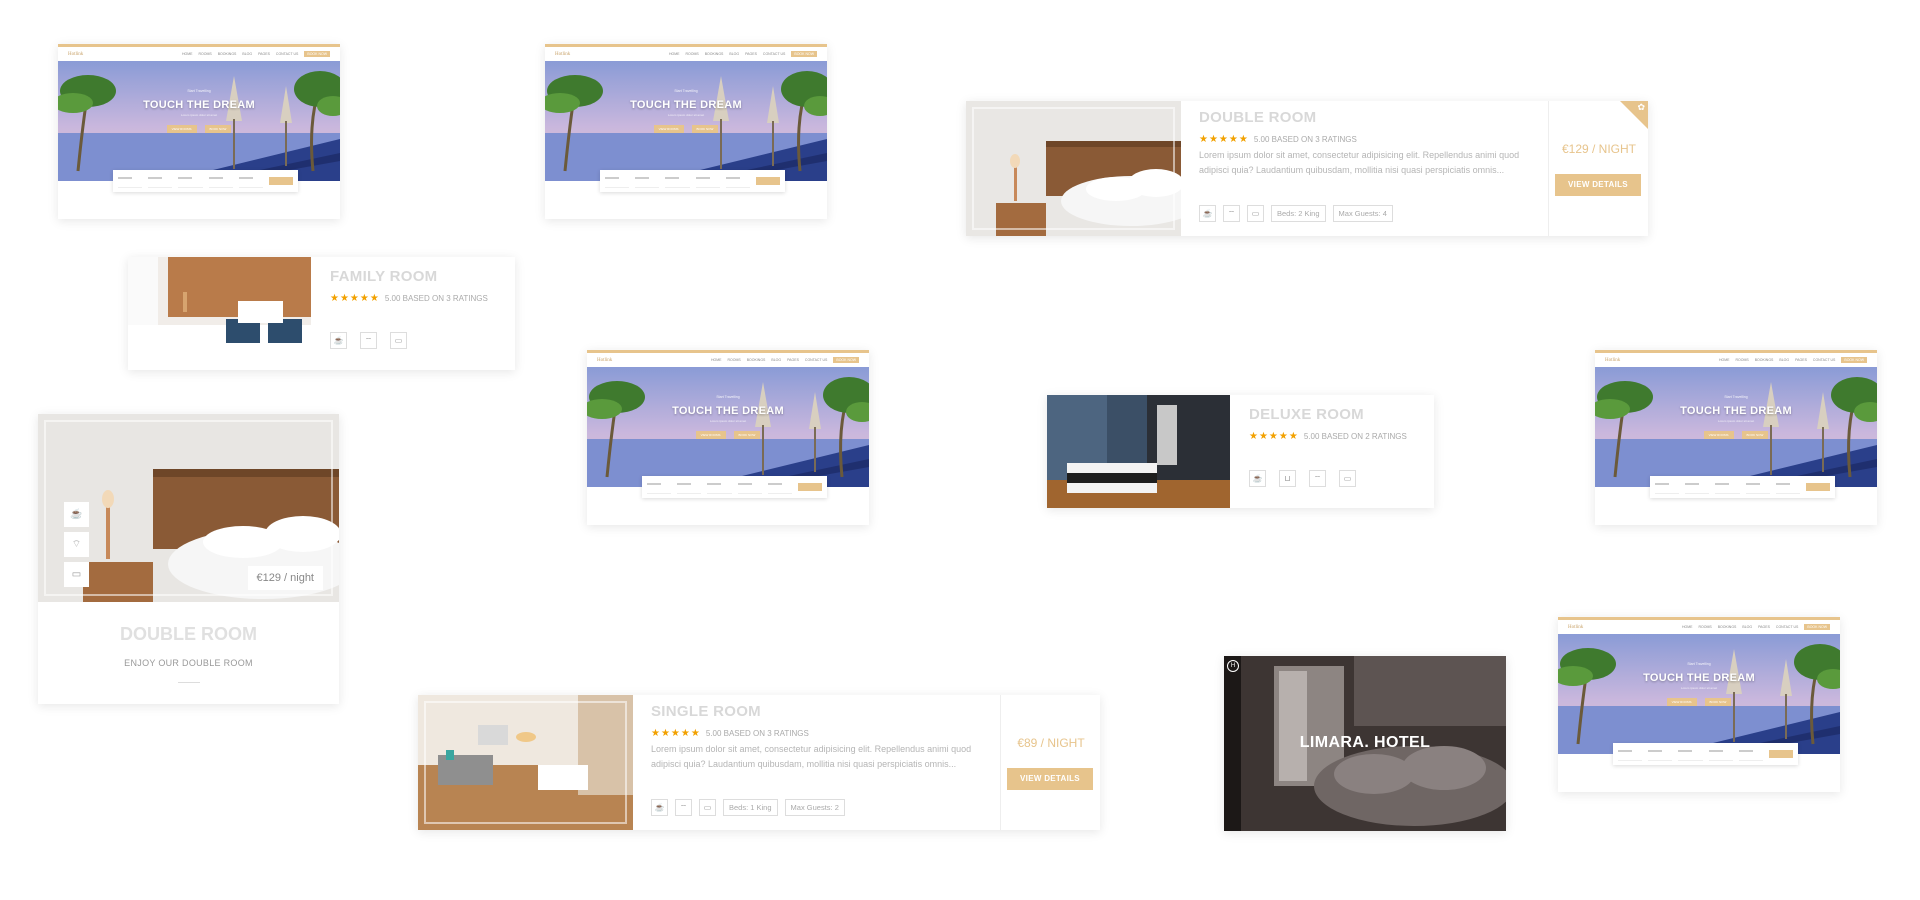 The width and height of the screenshot is (1920, 900). I want to click on room-subtitle: ENJOY OUR DOUBLE ROOM, so click(188, 663).